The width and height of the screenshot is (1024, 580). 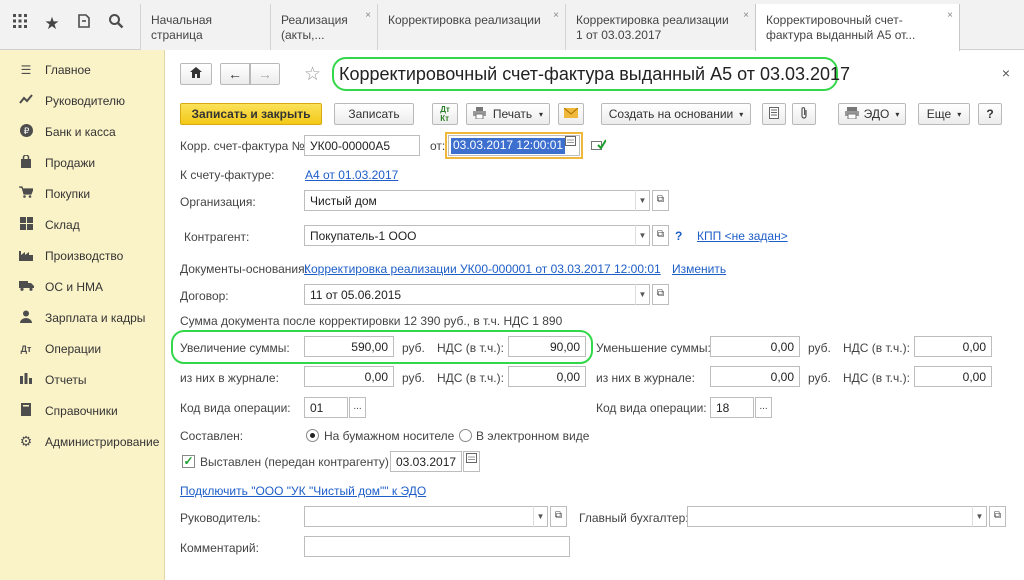 I want to click on sidebar-item-reports: Отчеты, so click(x=82, y=379).